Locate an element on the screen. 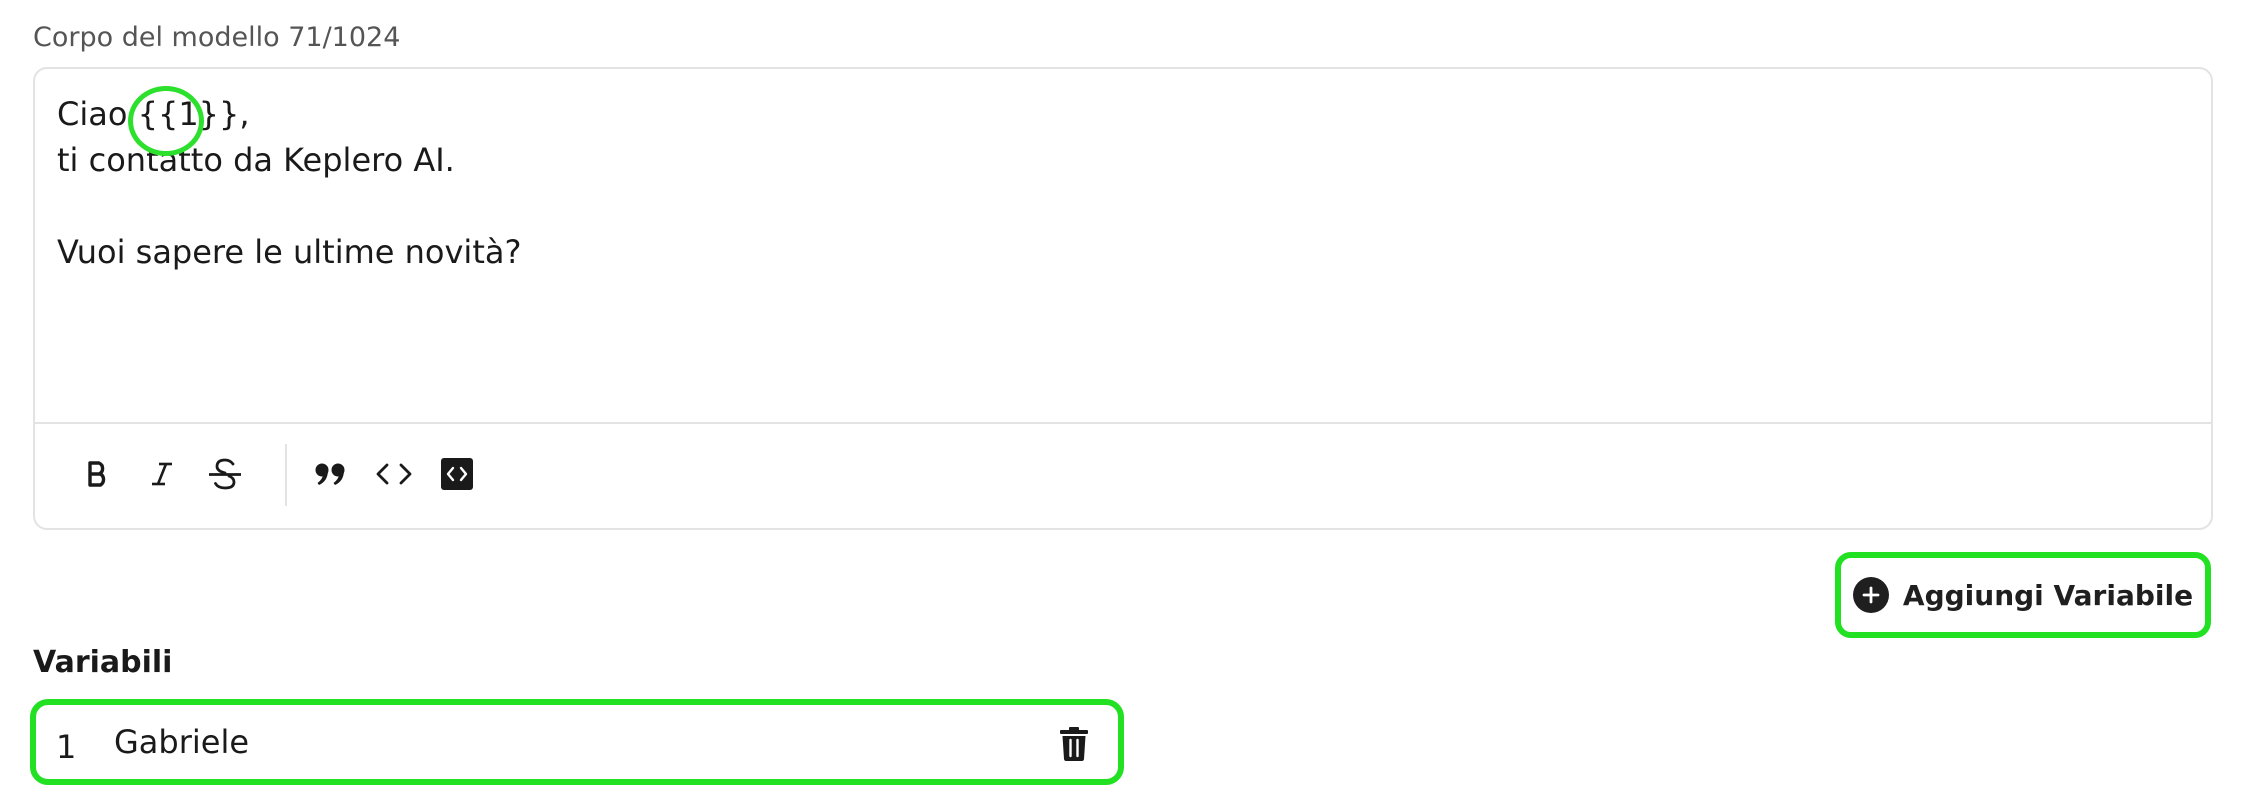 The image size is (2246, 806). editor-line-2: ti contatto da Keplero AI. is located at coordinates (256, 160).